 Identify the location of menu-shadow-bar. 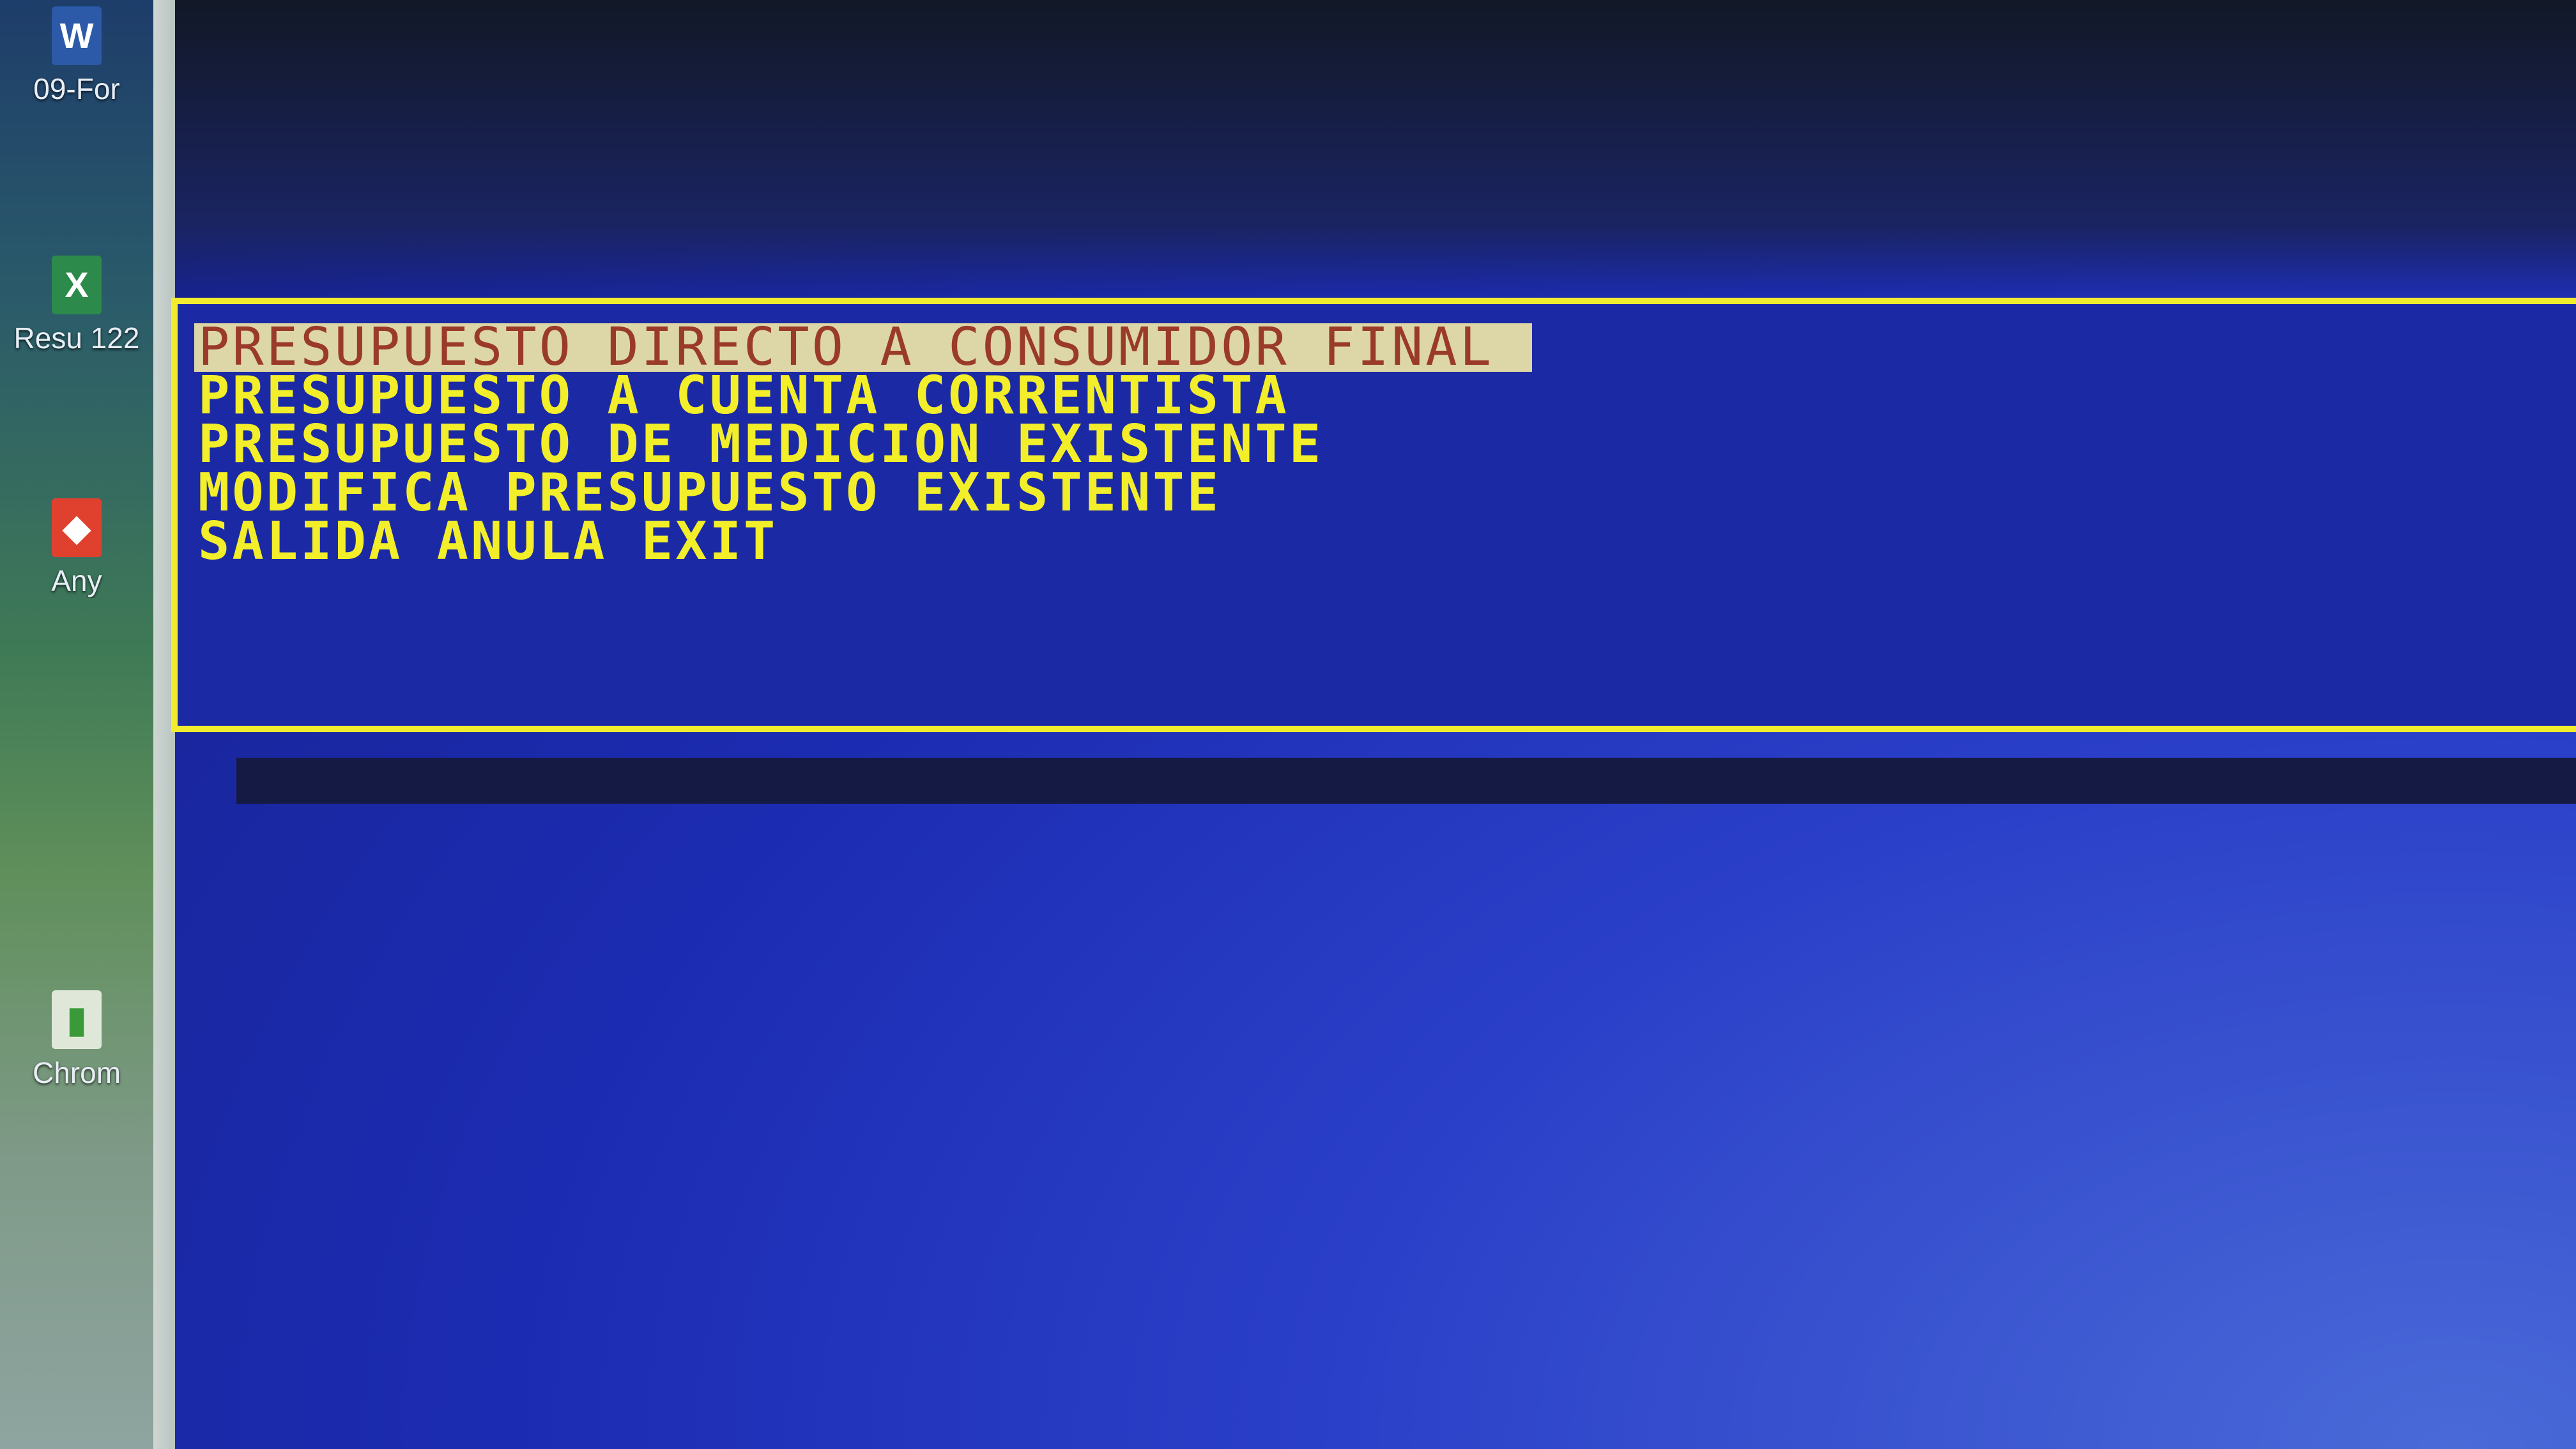
(1406, 781).